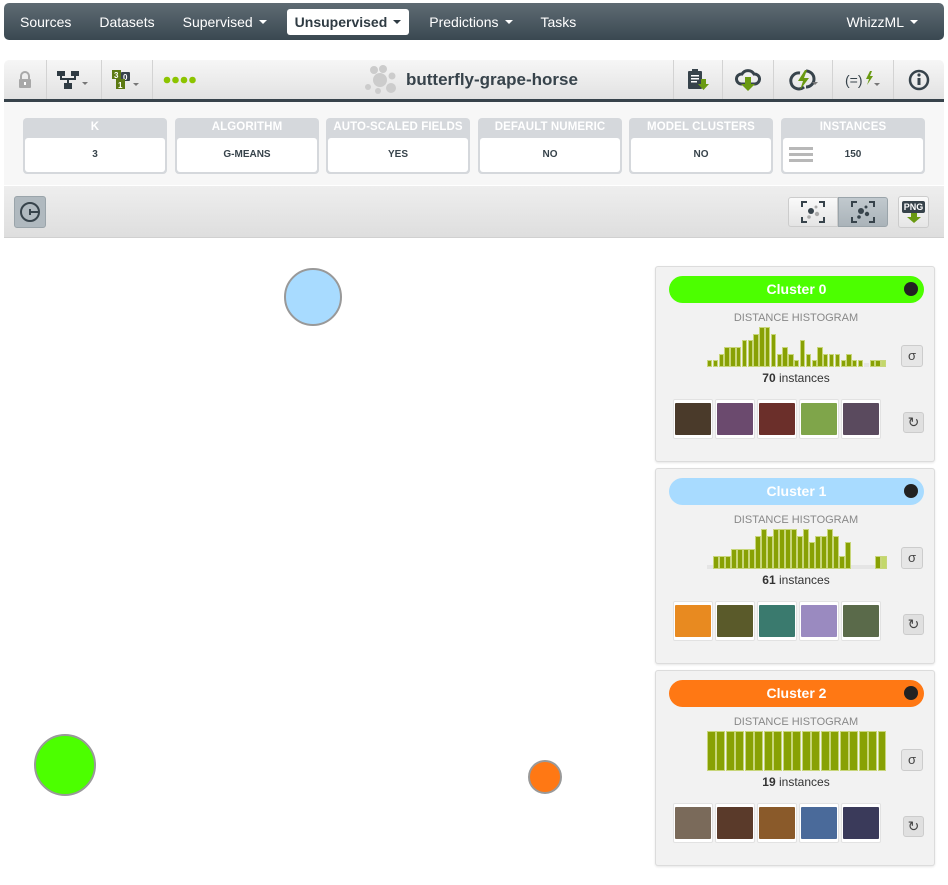  Describe the element at coordinates (796, 693) in the screenshot. I see `cluster-header: Cluster 2` at that location.